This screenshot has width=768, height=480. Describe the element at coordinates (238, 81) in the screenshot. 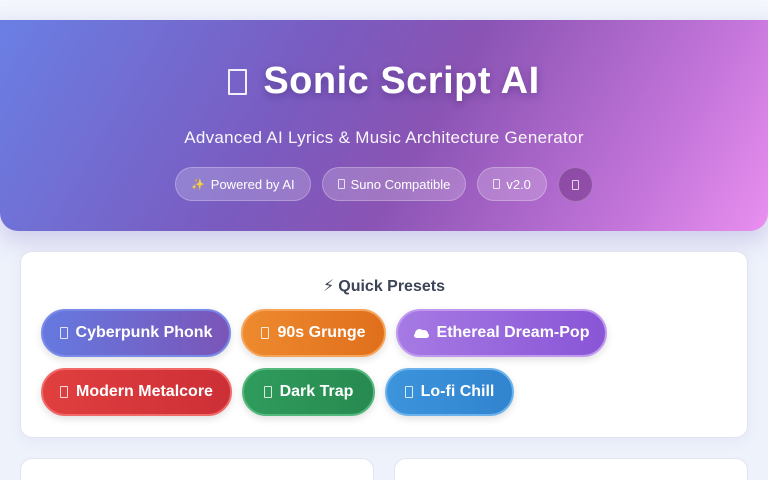

I see `missing-glyph-icon` at that location.